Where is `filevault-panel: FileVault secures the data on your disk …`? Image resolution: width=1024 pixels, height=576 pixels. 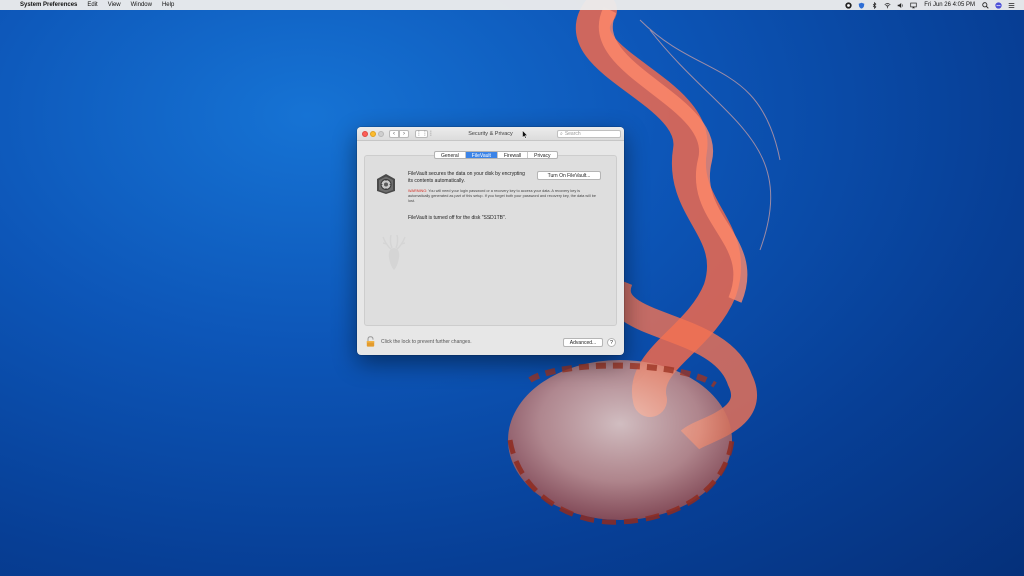 filevault-panel: FileVault secures the data on your disk … is located at coordinates (490, 240).